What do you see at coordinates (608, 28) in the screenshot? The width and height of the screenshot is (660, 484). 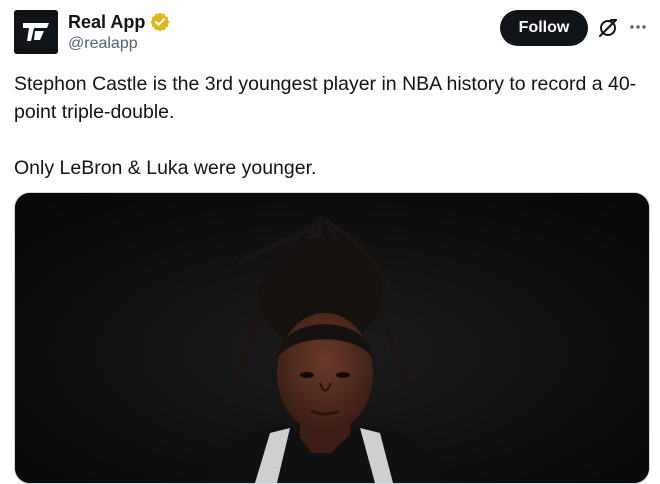 I see `grok-icon` at bounding box center [608, 28].